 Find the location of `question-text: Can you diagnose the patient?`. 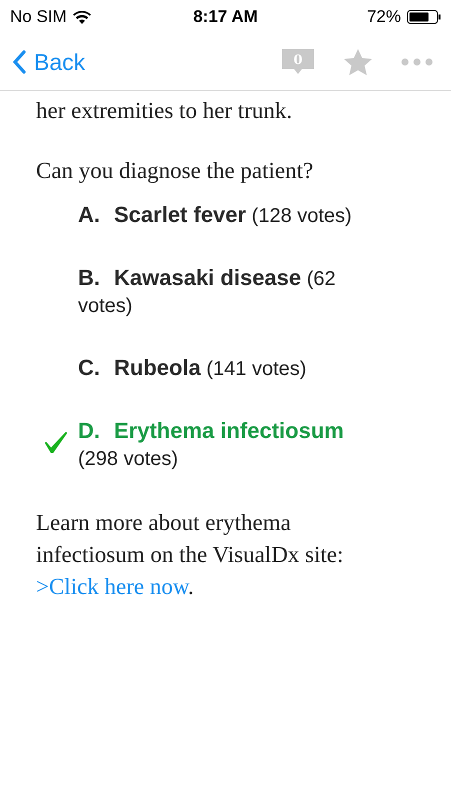

question-text: Can you diagnose the patient? is located at coordinates (175, 171).